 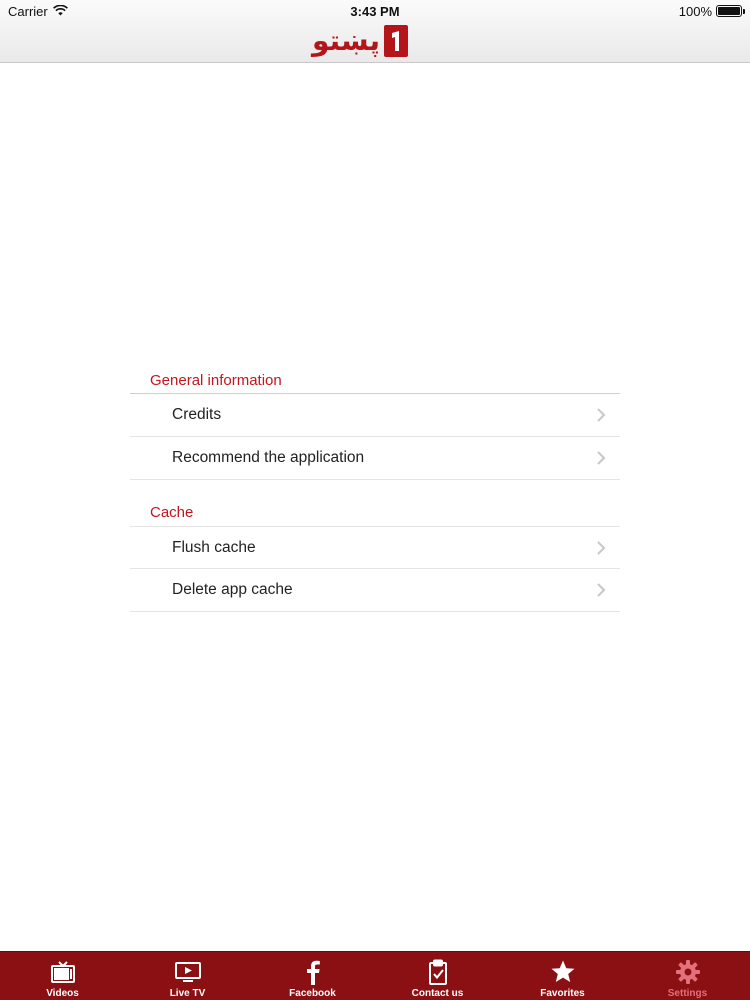 I want to click on flush-cache-row: Flush cache, so click(x=375, y=547).